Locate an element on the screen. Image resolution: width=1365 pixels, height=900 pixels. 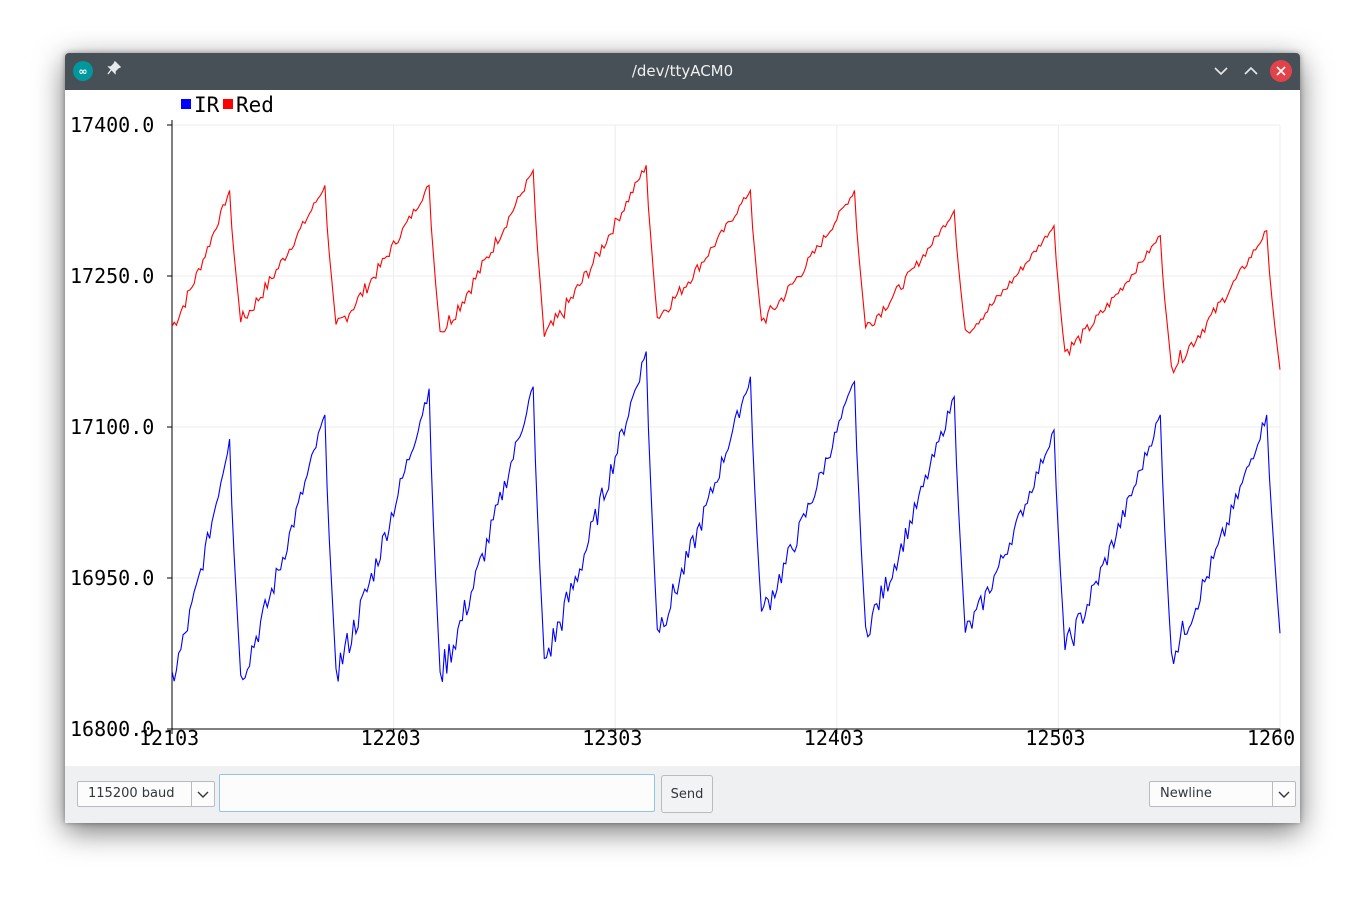
title-bar: ∞ /dev/ttyACM0 is located at coordinates (682, 71).